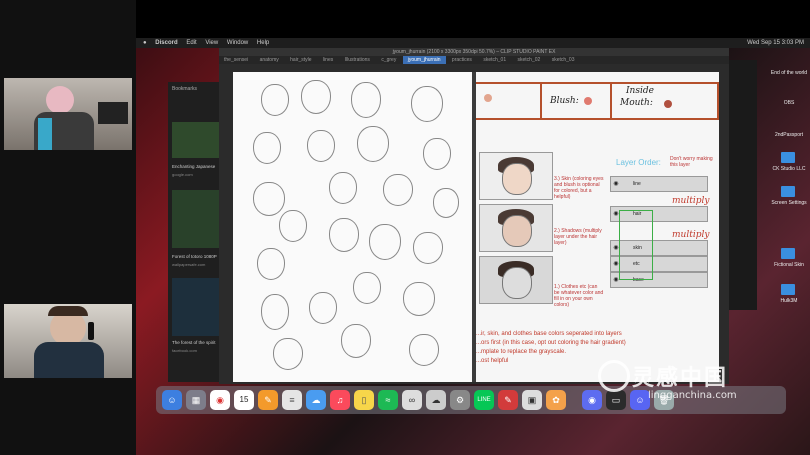  I want to click on finder-icon: ☺, so click(172, 400).